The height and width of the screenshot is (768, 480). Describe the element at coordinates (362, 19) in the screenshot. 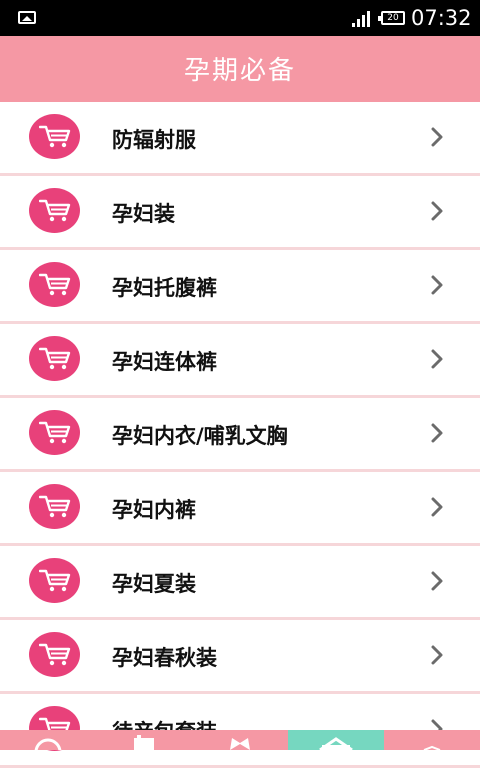

I see `signal-icon` at that location.